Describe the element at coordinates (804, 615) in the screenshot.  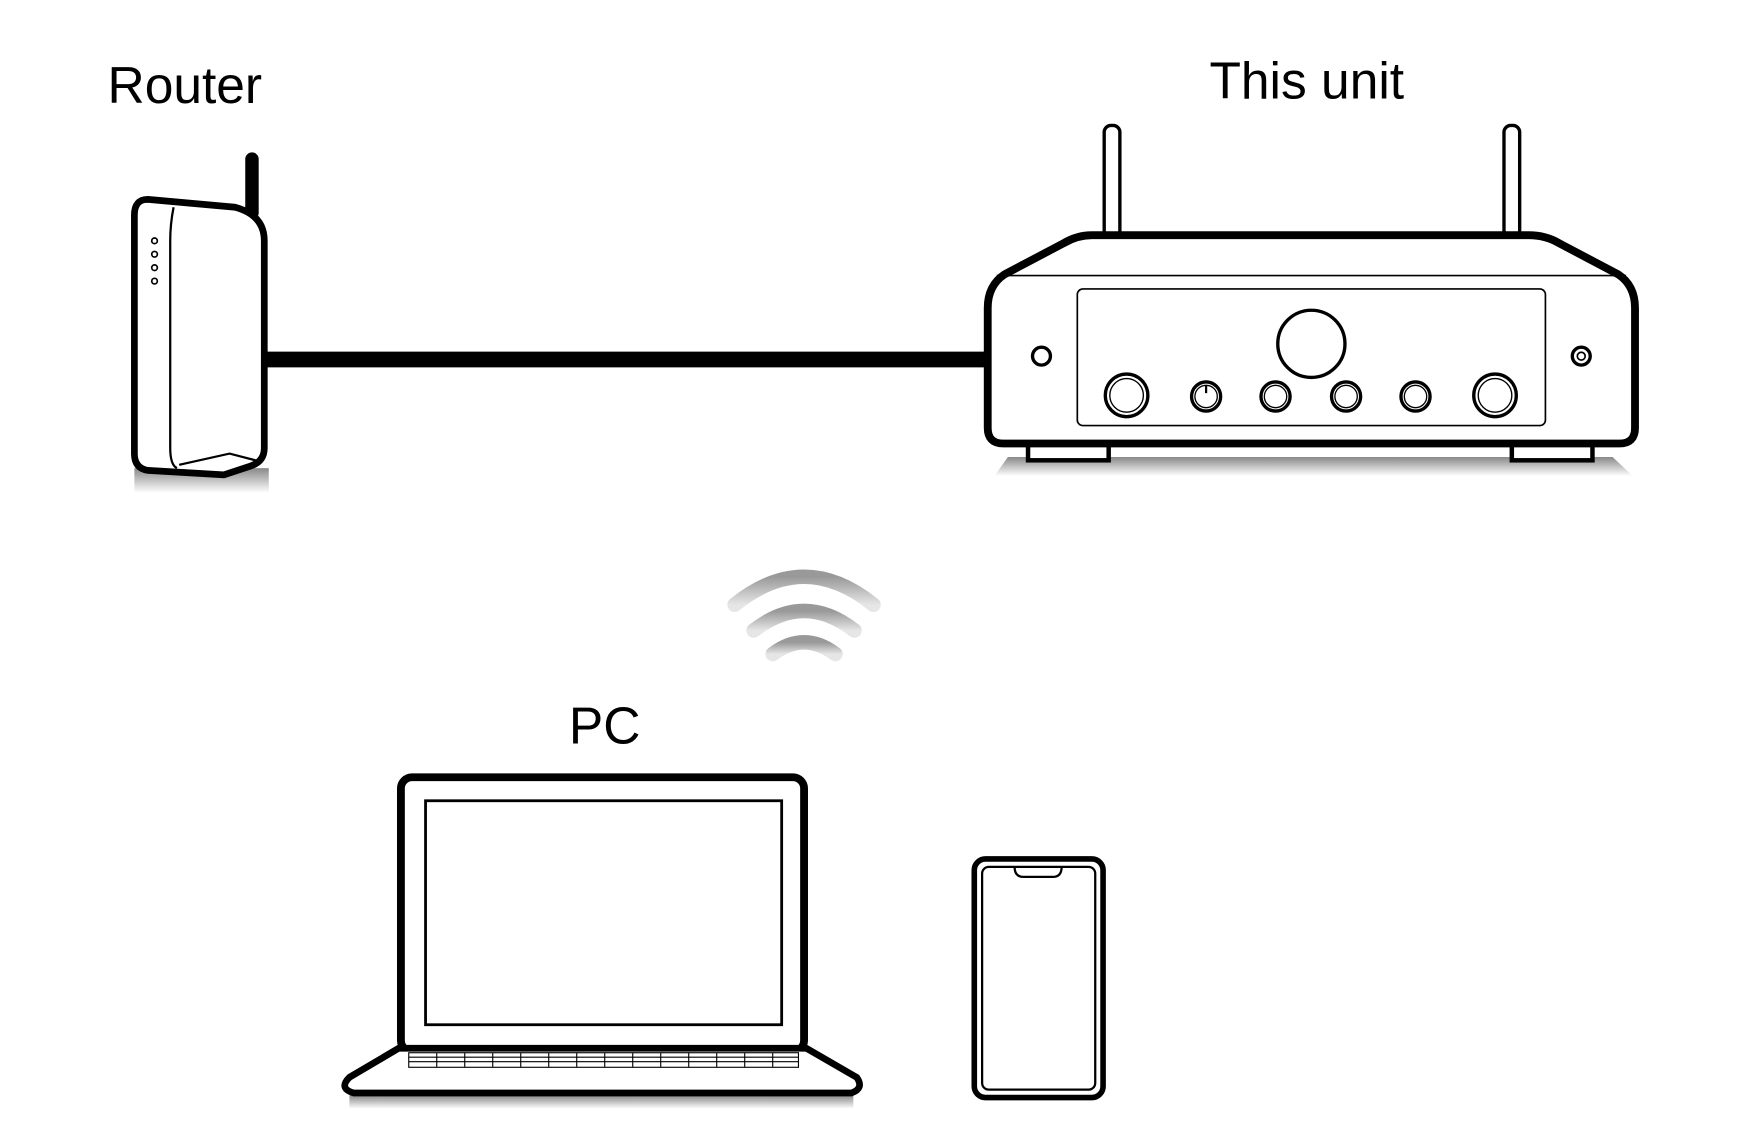
I see `wifi-icon` at that location.